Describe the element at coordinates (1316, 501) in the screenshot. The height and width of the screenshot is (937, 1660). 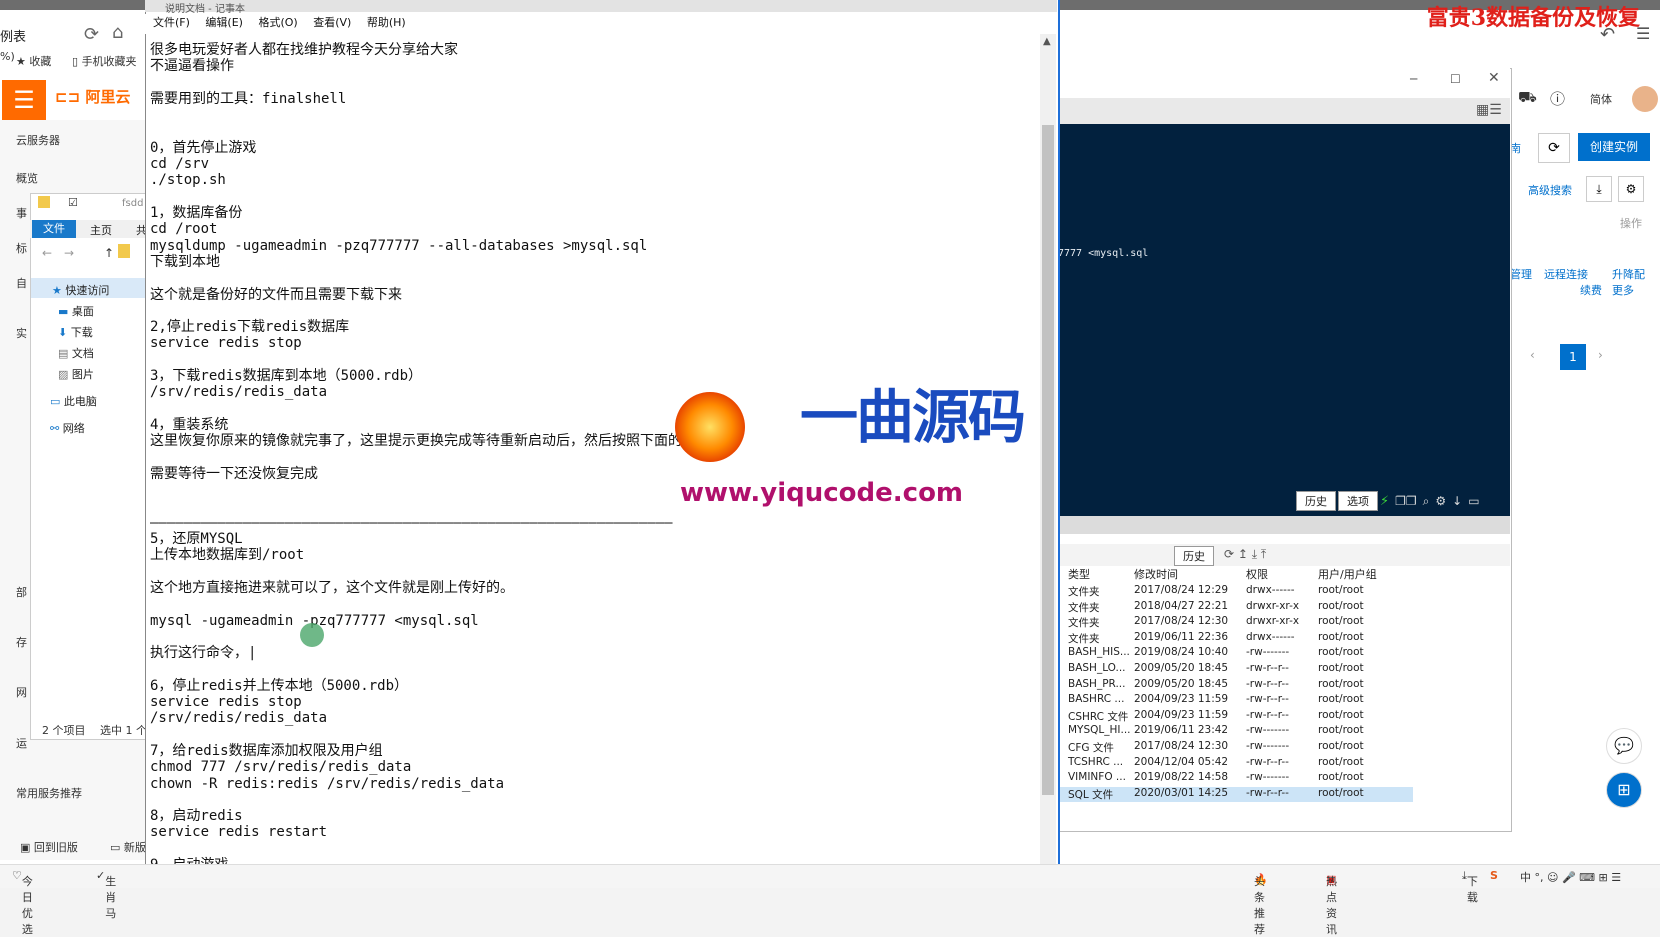
I see `history-button: 历史` at that location.